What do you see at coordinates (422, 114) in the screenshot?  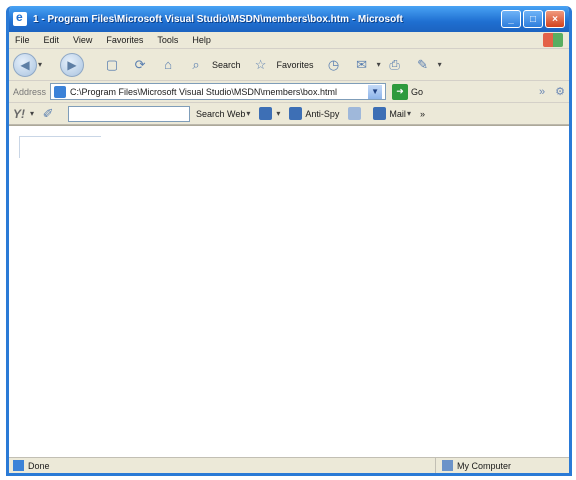 I see `more-chevron-icon: »` at bounding box center [422, 114].